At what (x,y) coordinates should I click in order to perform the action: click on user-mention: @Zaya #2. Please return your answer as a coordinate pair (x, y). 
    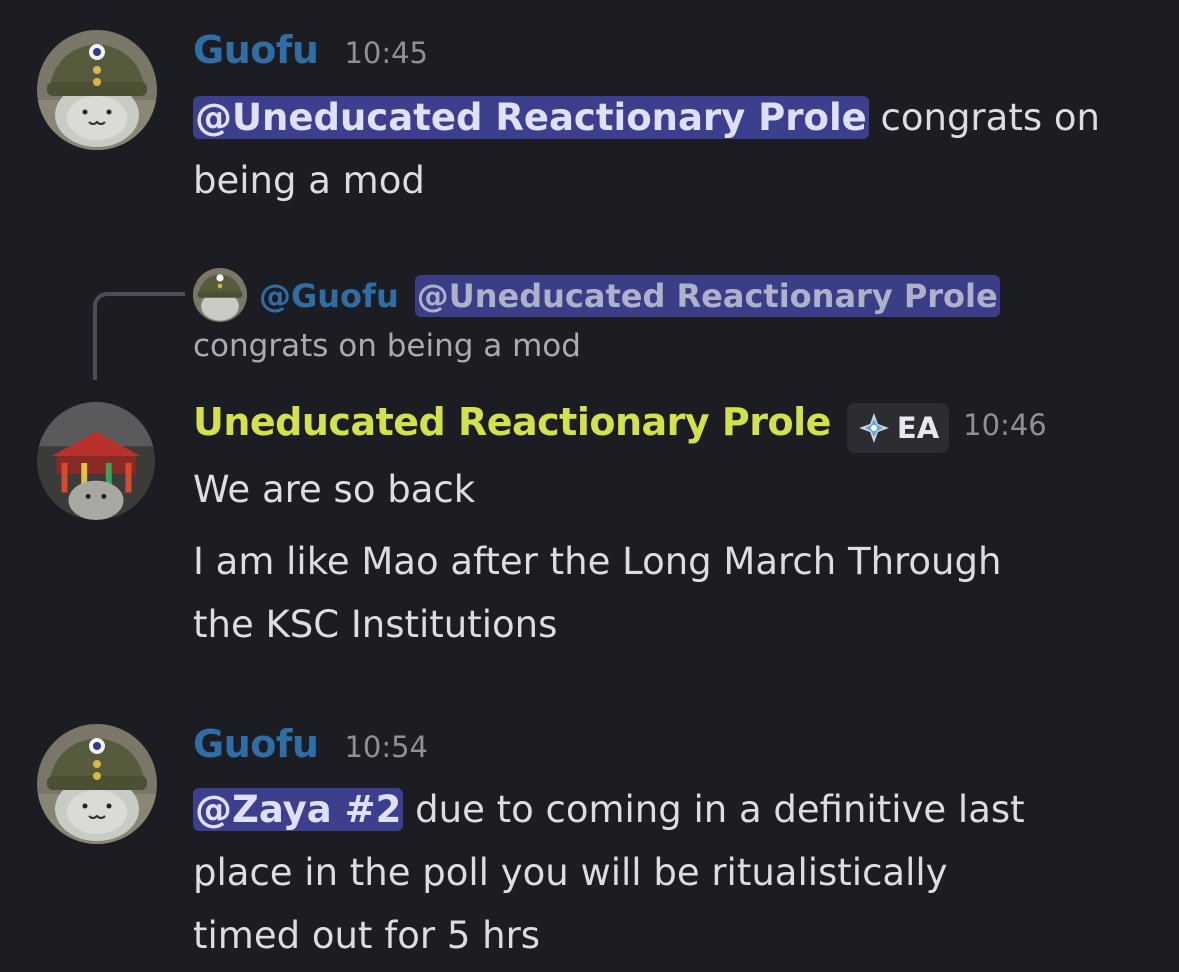
    Looking at the image, I should click on (298, 809).